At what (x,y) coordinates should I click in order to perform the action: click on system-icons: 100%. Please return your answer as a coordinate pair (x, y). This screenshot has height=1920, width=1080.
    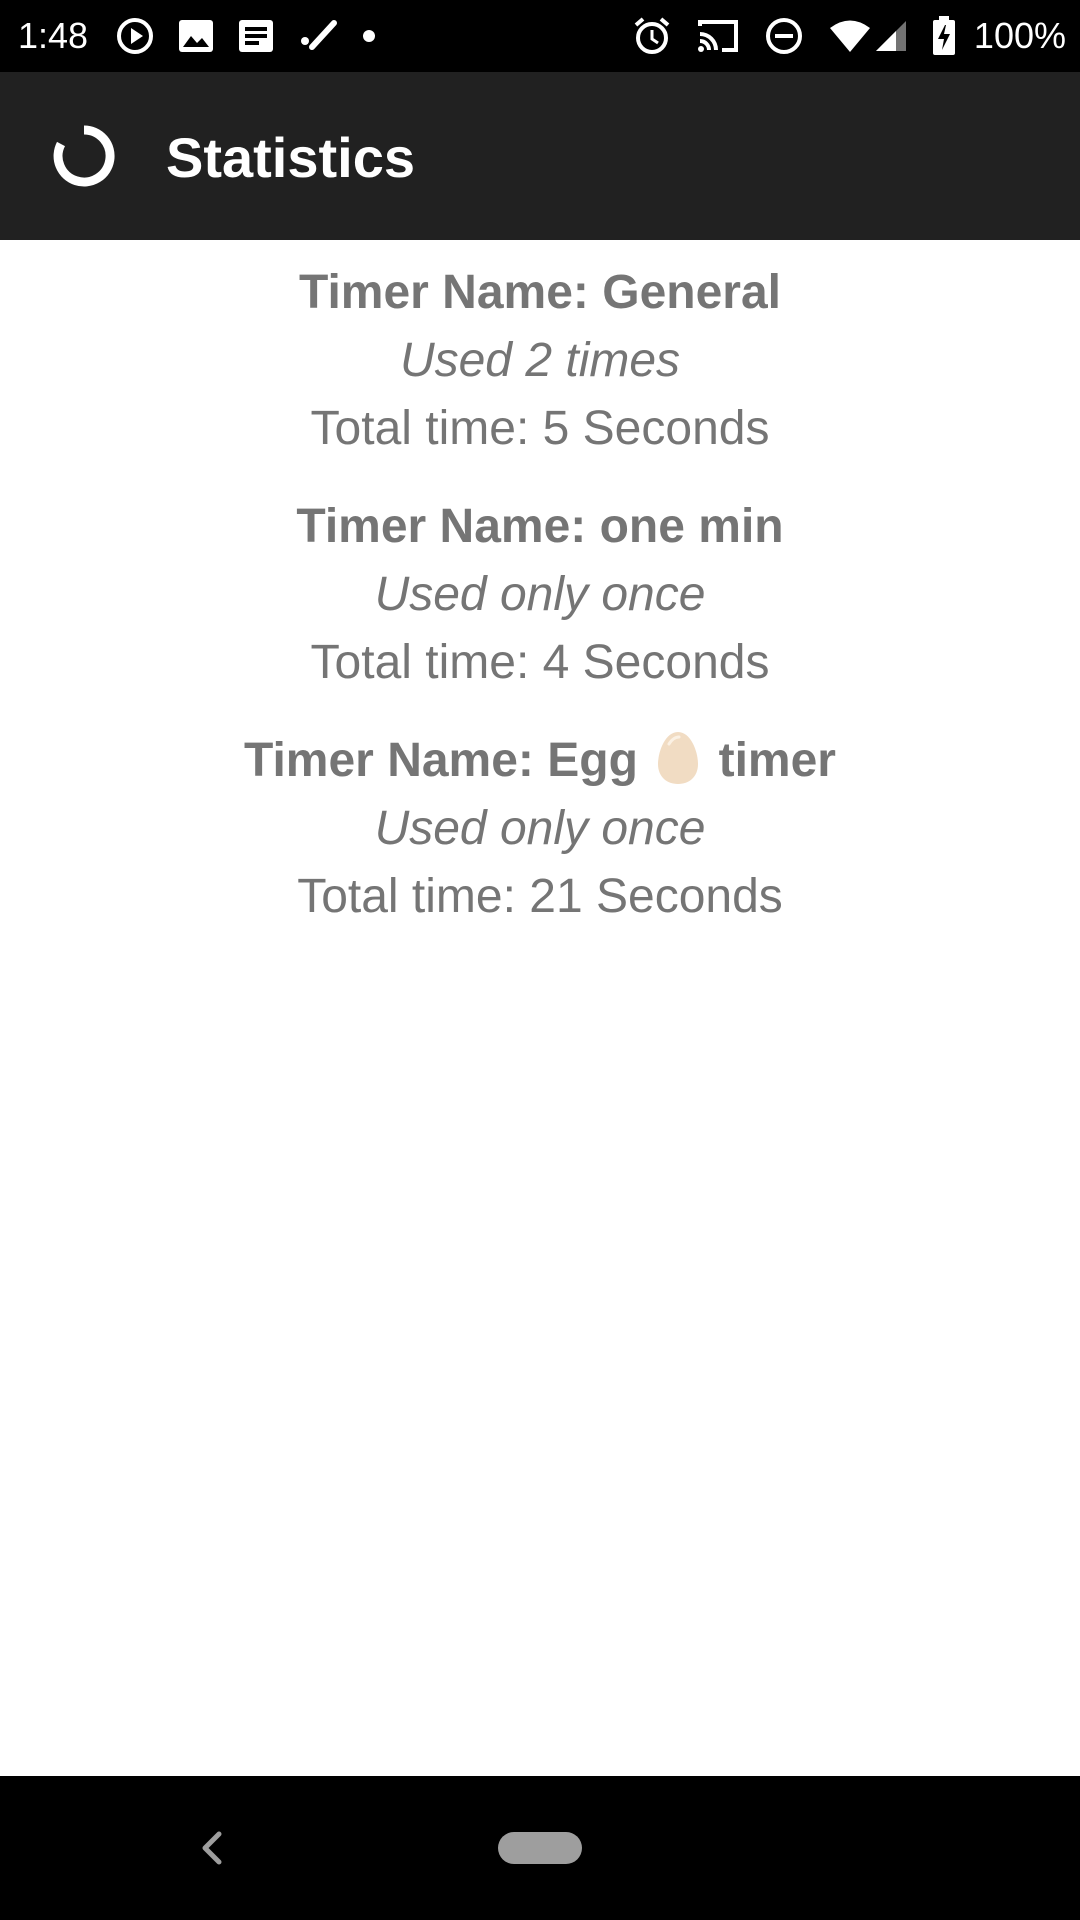
    Looking at the image, I should click on (837, 36).